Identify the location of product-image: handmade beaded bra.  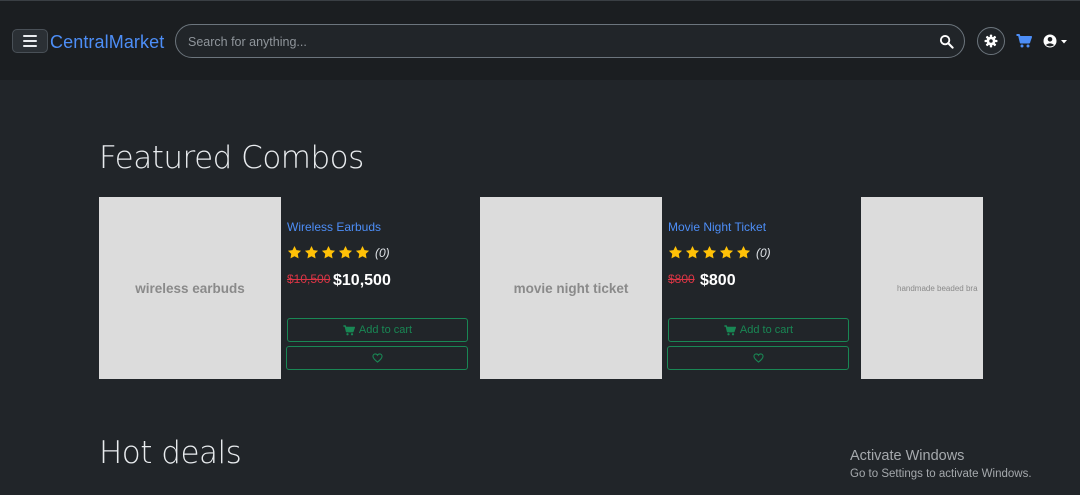
(922, 288).